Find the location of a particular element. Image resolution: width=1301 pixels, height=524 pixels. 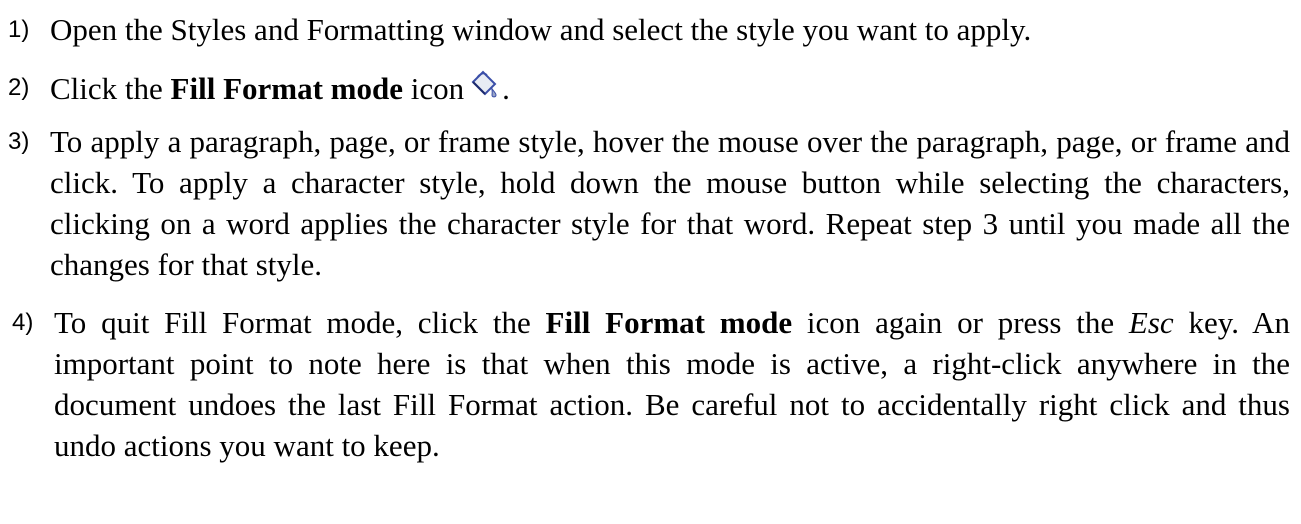

step-number: 4) is located at coordinates (23, 322).